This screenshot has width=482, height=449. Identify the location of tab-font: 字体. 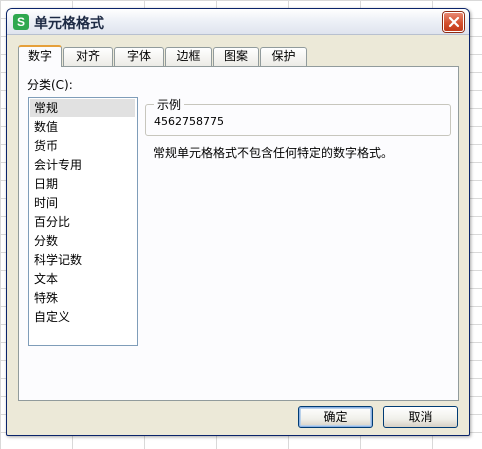
(139, 56).